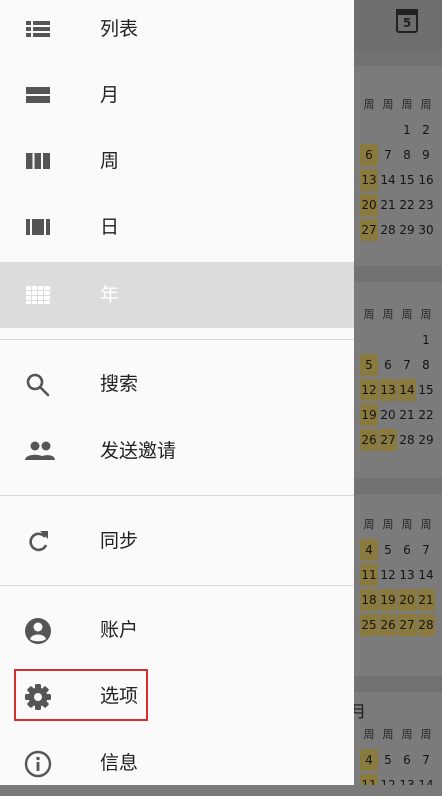 This screenshot has width=442, height=796. I want to click on people-icon, so click(39, 451).